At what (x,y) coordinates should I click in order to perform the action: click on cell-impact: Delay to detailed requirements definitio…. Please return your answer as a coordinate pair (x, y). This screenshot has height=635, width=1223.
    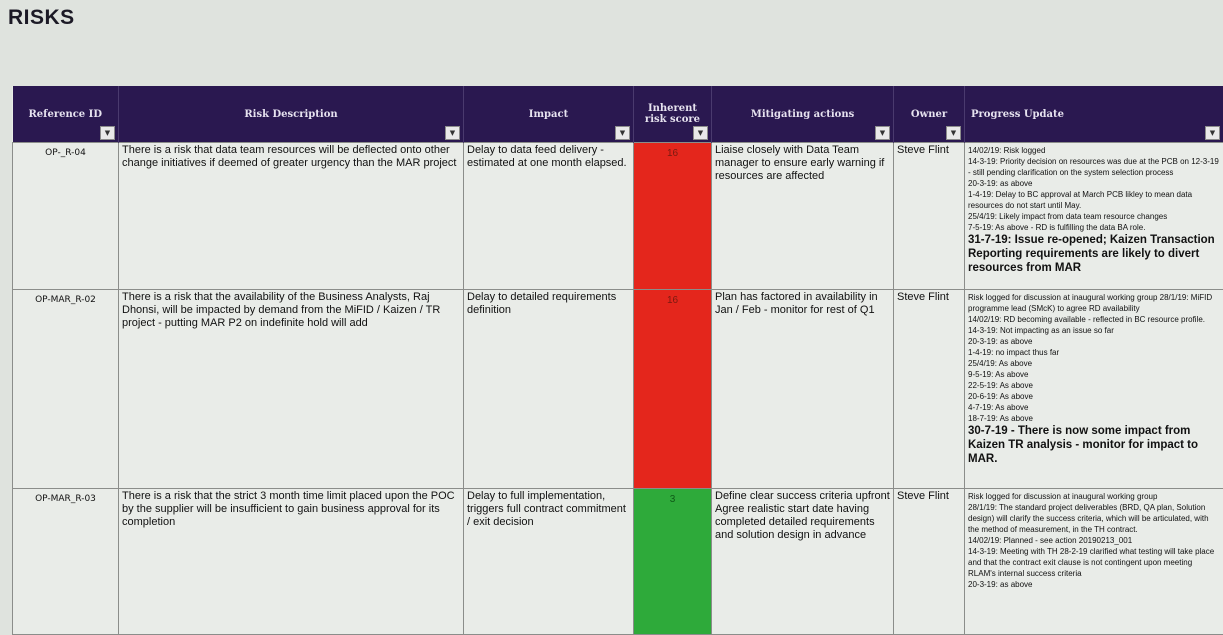
    Looking at the image, I should click on (549, 389).